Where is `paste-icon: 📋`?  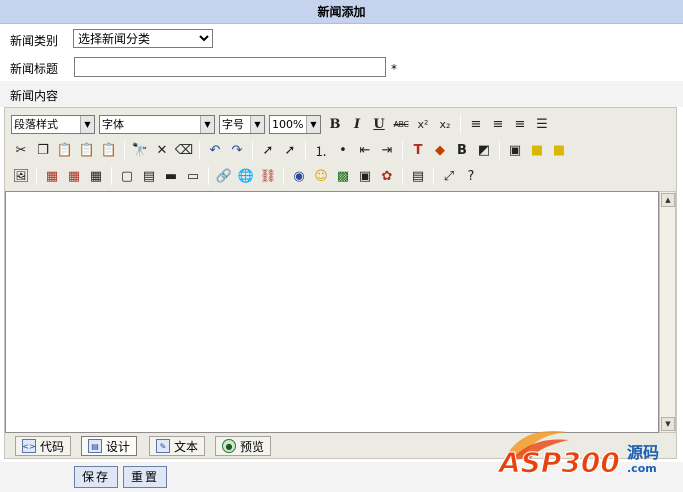
paste-icon: 📋 is located at coordinates (65, 150).